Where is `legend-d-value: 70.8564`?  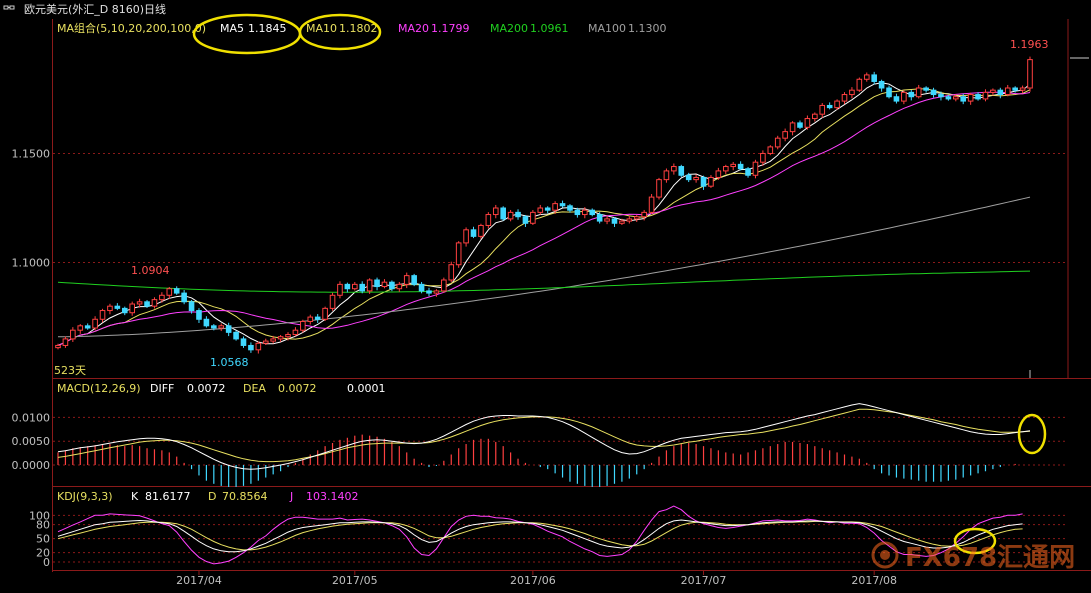
legend-d-value: 70.8564 is located at coordinates (245, 496).